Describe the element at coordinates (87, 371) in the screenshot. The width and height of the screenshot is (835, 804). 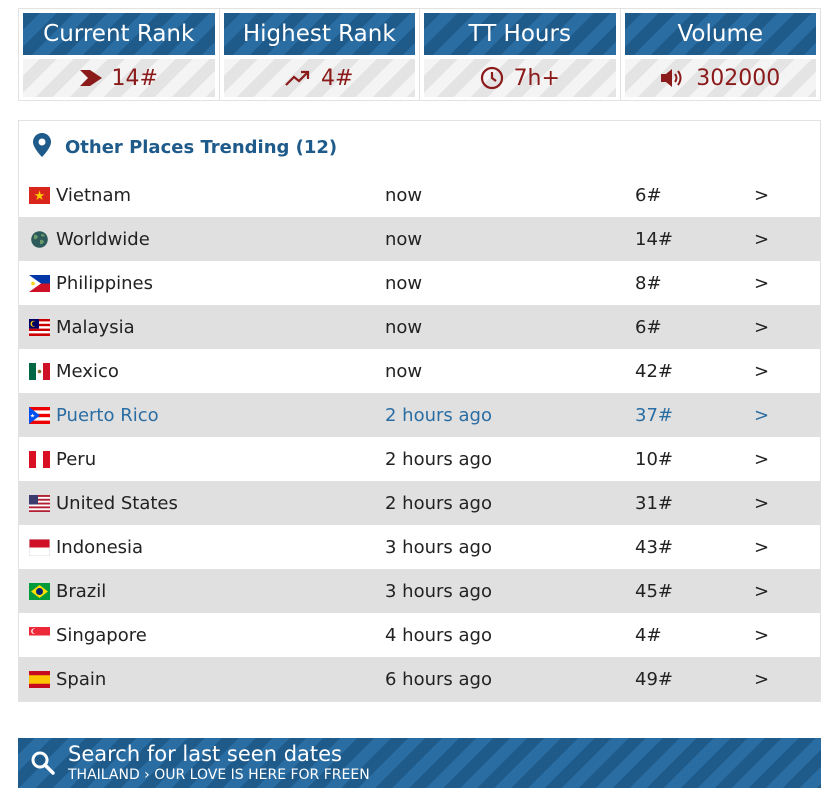
I see `place-name: Mexico` at that location.